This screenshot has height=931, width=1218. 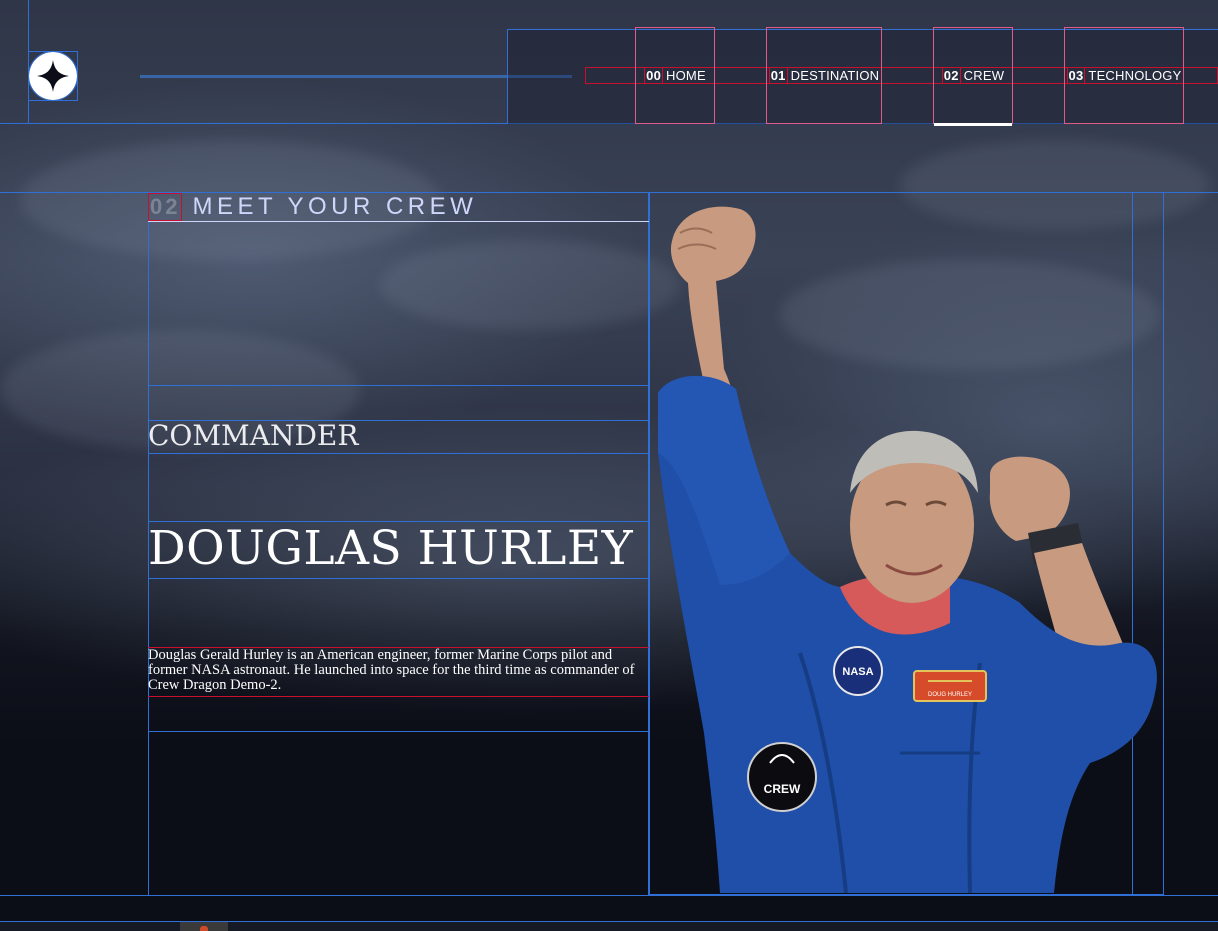 What do you see at coordinates (778, 75) in the screenshot?
I see `nav-number: 01` at bounding box center [778, 75].